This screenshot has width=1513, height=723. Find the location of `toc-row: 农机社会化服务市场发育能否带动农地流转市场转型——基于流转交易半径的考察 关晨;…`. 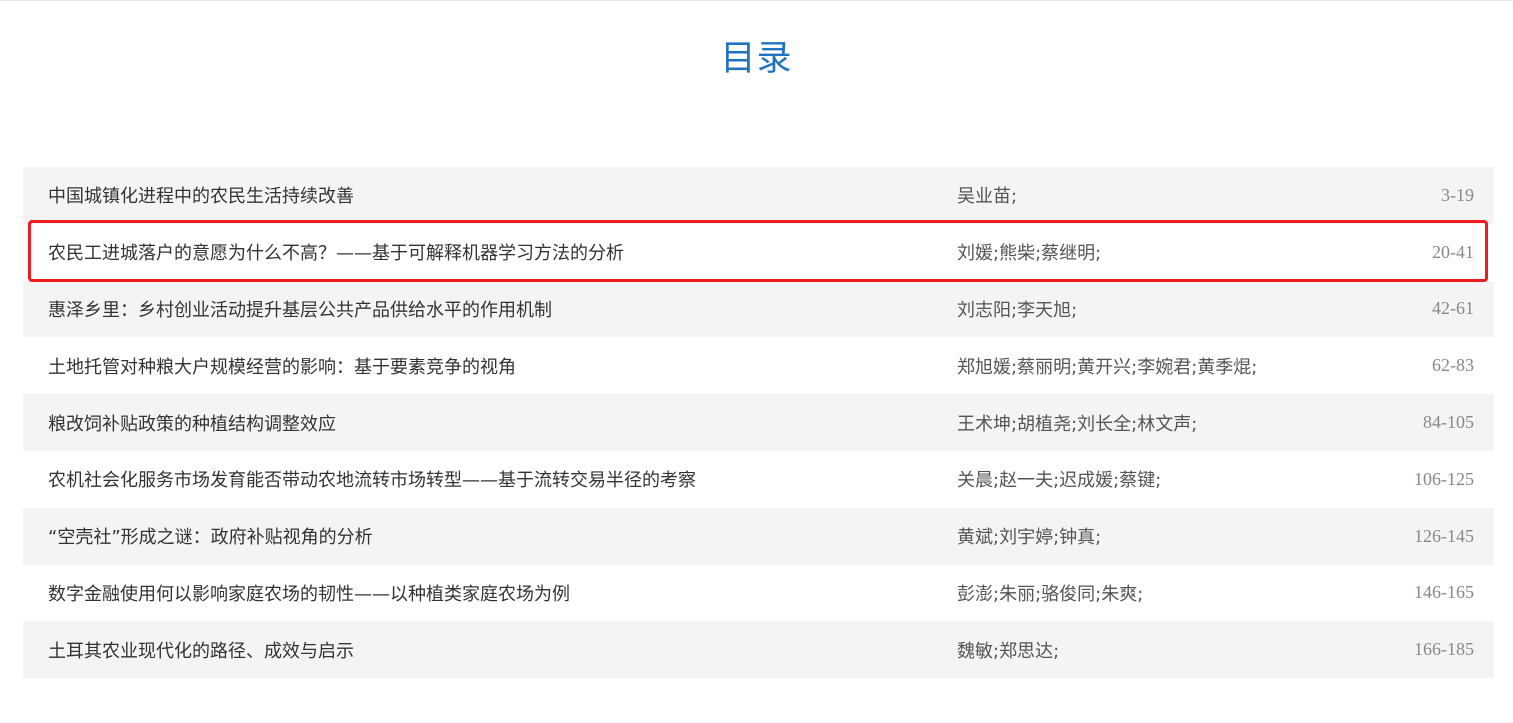

toc-row: 农机社会化服务市场发育能否带动农地流转市场转型——基于流转交易半径的考察 关晨;… is located at coordinates (758, 479).